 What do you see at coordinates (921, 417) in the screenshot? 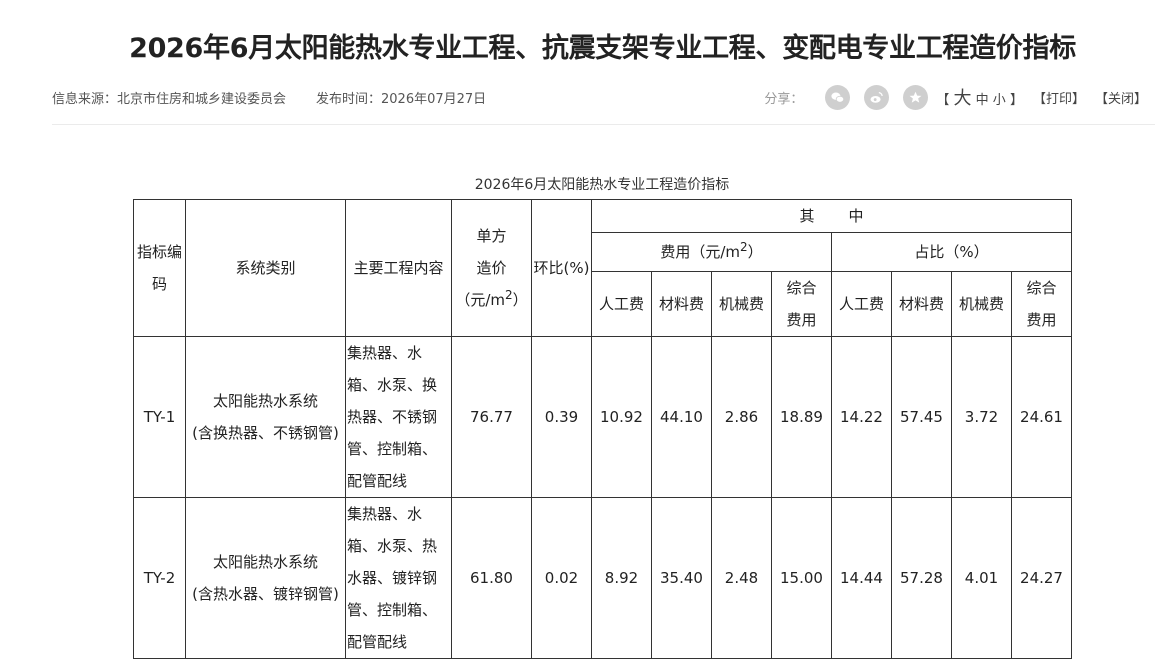
I see `row-material-pct: 57.45` at bounding box center [921, 417].